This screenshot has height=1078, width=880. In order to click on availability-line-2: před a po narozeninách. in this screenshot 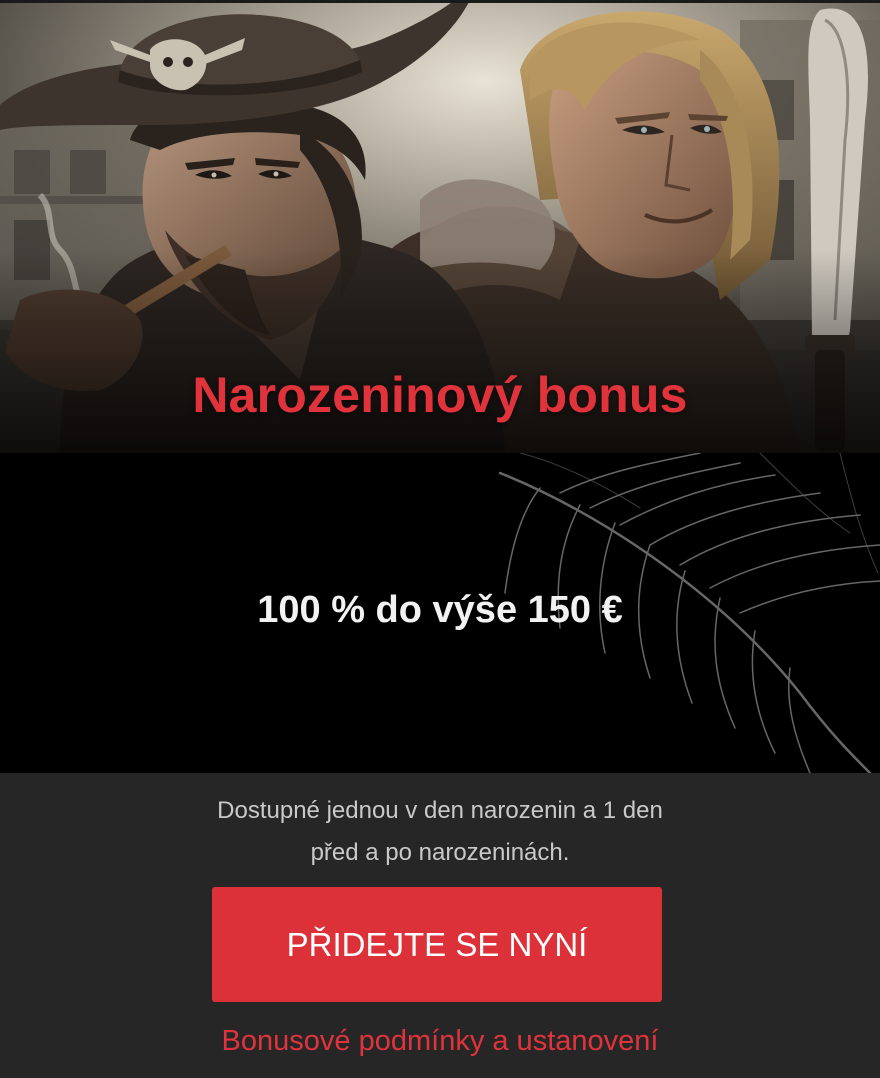, I will do `click(440, 852)`.